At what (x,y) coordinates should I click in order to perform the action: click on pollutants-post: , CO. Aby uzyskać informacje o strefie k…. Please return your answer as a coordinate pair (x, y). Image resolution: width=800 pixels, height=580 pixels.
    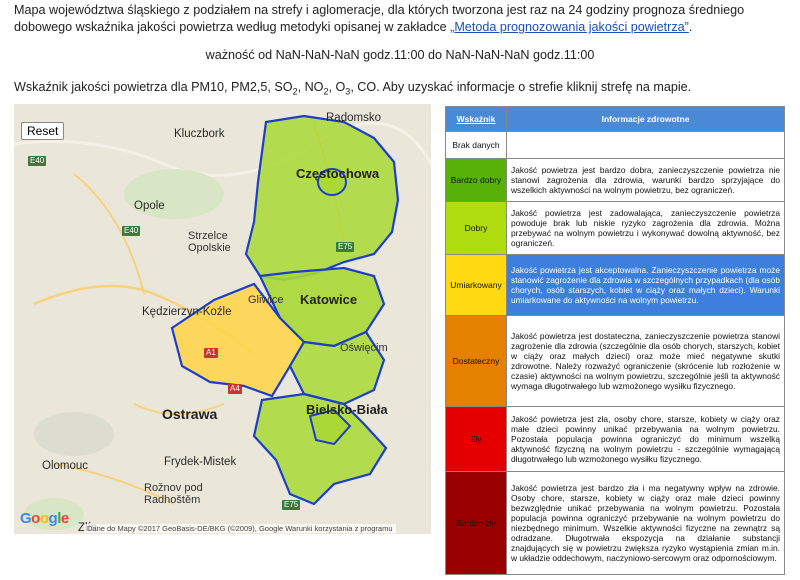
    Looking at the image, I should click on (521, 87).